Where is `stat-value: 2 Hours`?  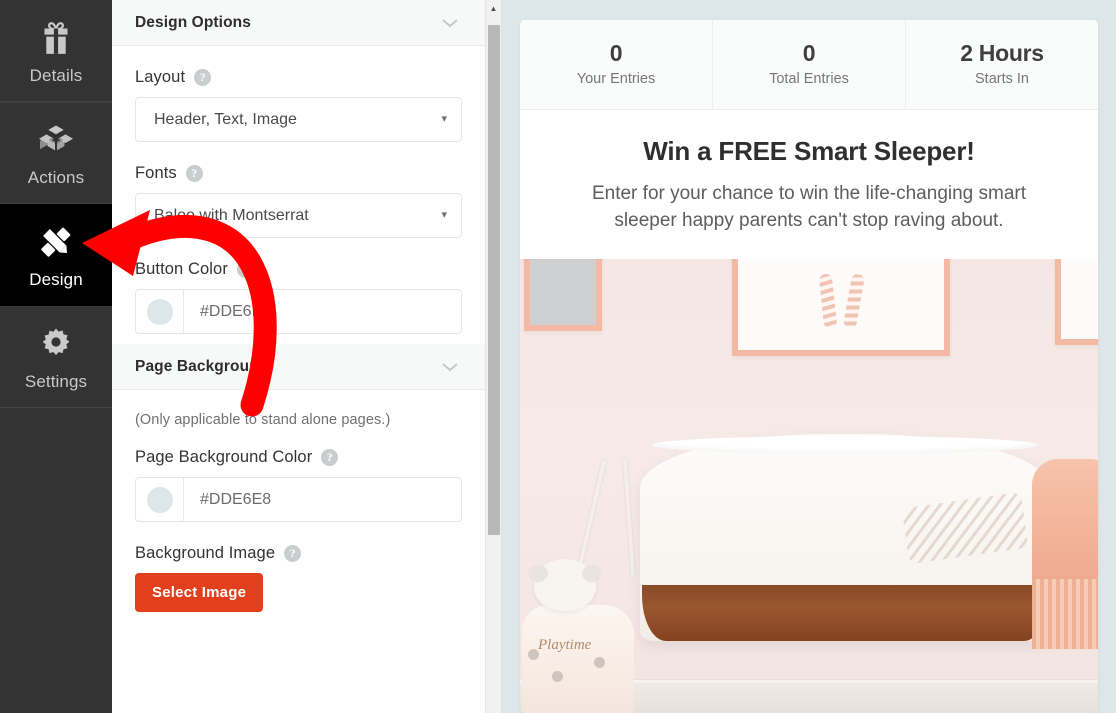 stat-value: 2 Hours is located at coordinates (1002, 53).